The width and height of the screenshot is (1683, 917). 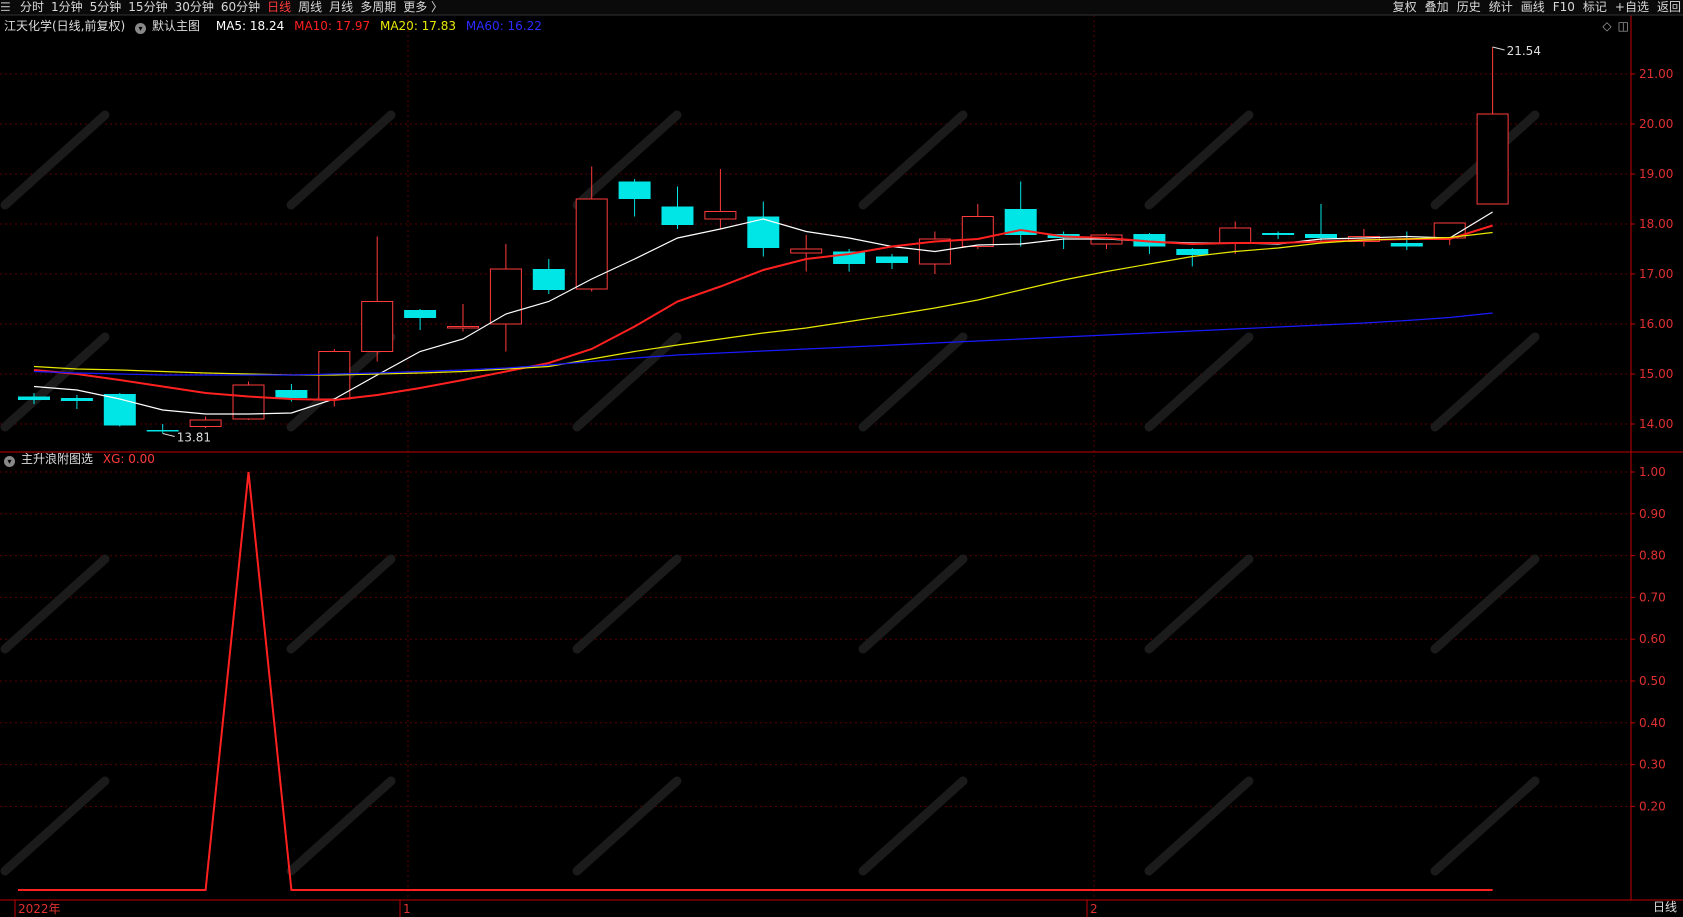 I want to click on price-tick-label-2: 16.00, so click(x=1656, y=324).